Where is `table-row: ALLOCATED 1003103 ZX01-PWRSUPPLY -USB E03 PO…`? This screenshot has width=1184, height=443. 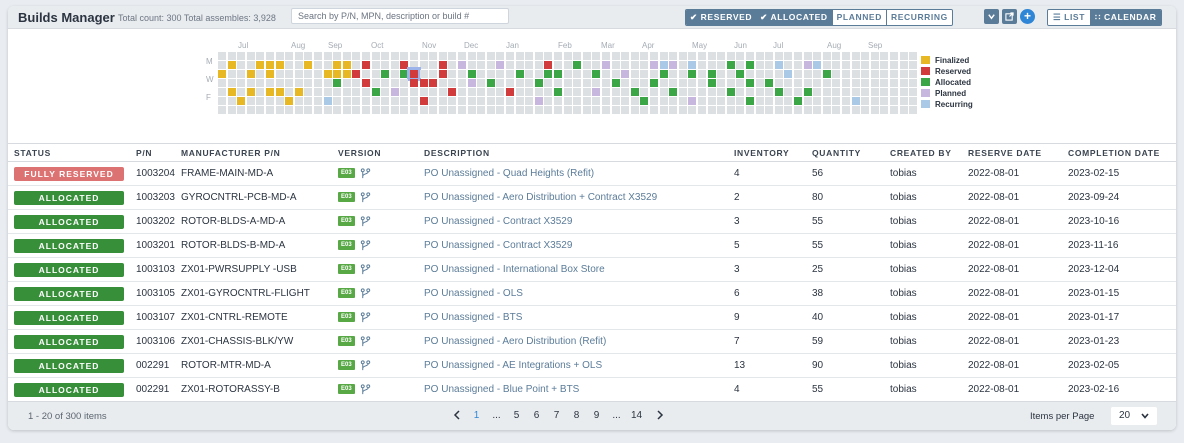 table-row: ALLOCATED 1003103 ZX01-PWRSUPPLY -USB E03 PO… is located at coordinates (592, 269).